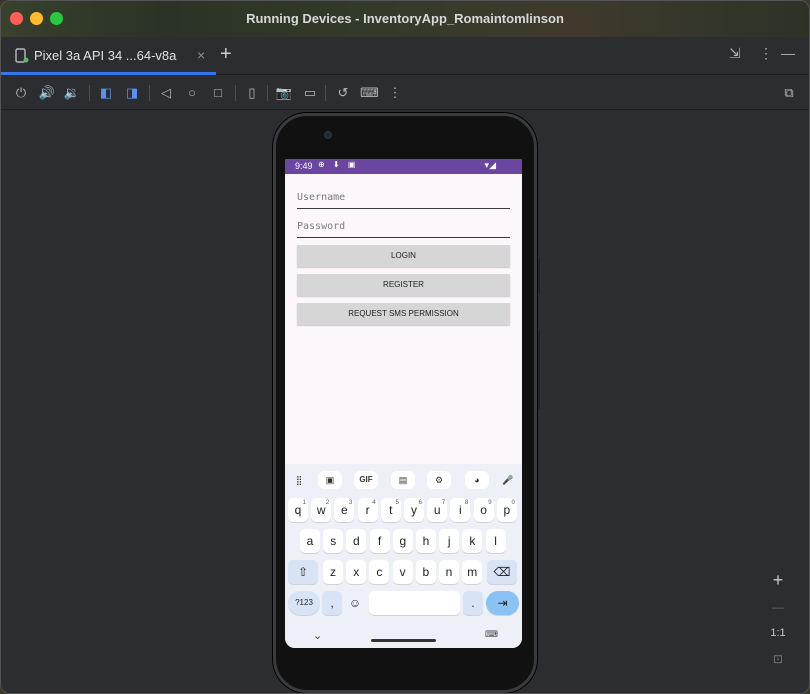 Image resolution: width=810 pixels, height=694 pixels. I want to click on device-tab-bar: Pixel 3a API 34 ...64-v8a × + ⇲ ⋮ —, so click(405, 56).